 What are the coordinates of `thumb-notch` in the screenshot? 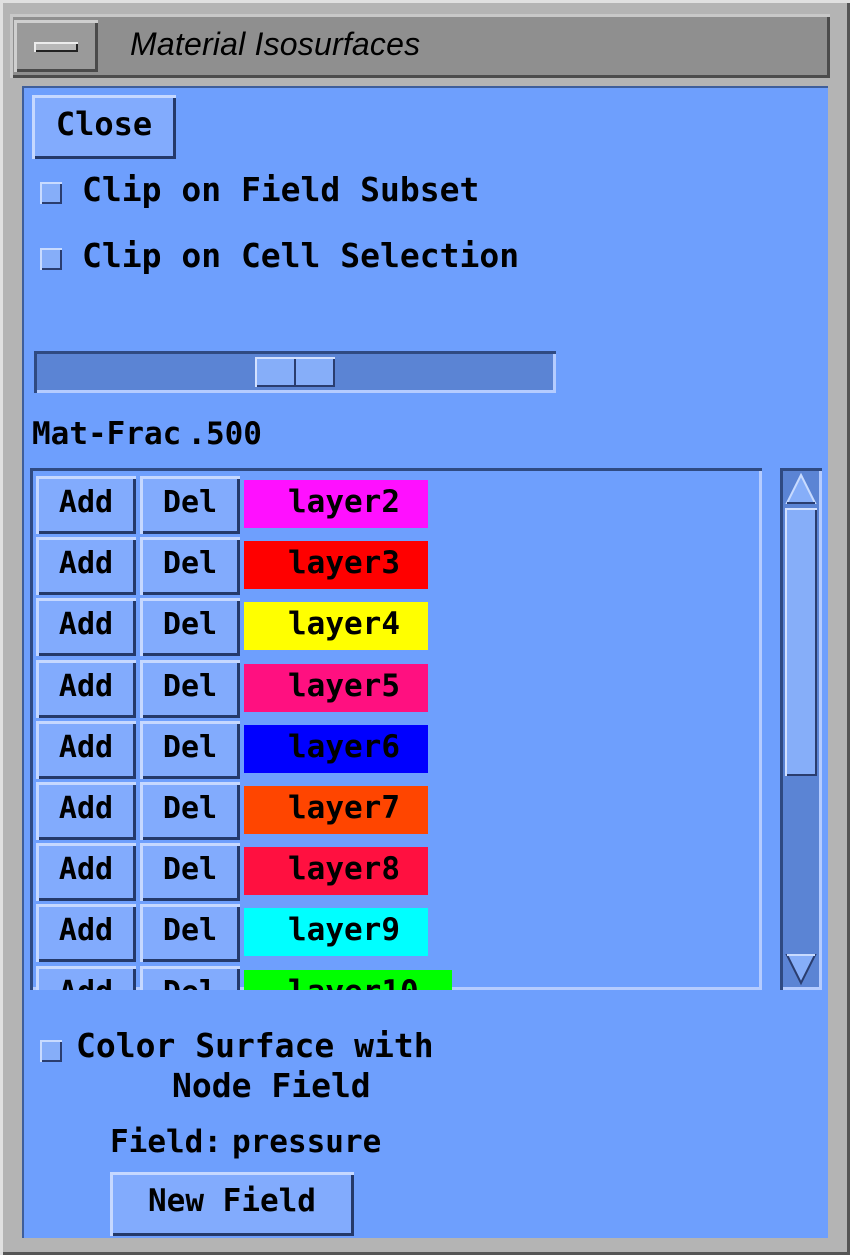 It's located at (295, 372).